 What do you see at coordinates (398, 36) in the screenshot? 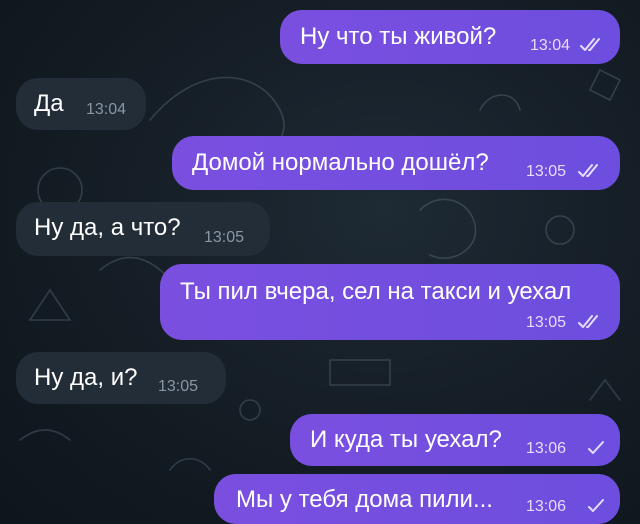
I see `message-text: Ну что ты живой?` at bounding box center [398, 36].